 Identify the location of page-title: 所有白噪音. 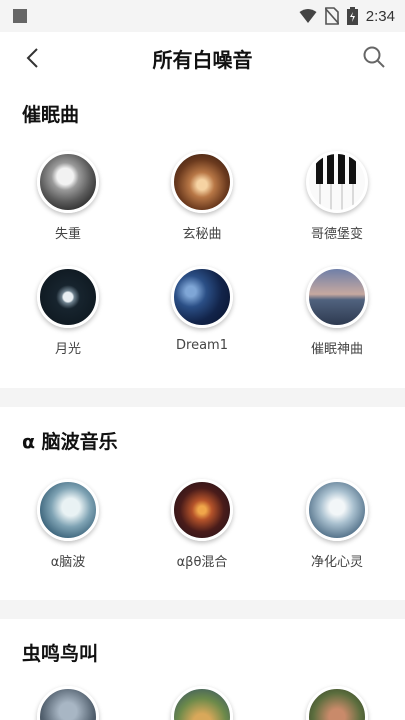
(202, 60).